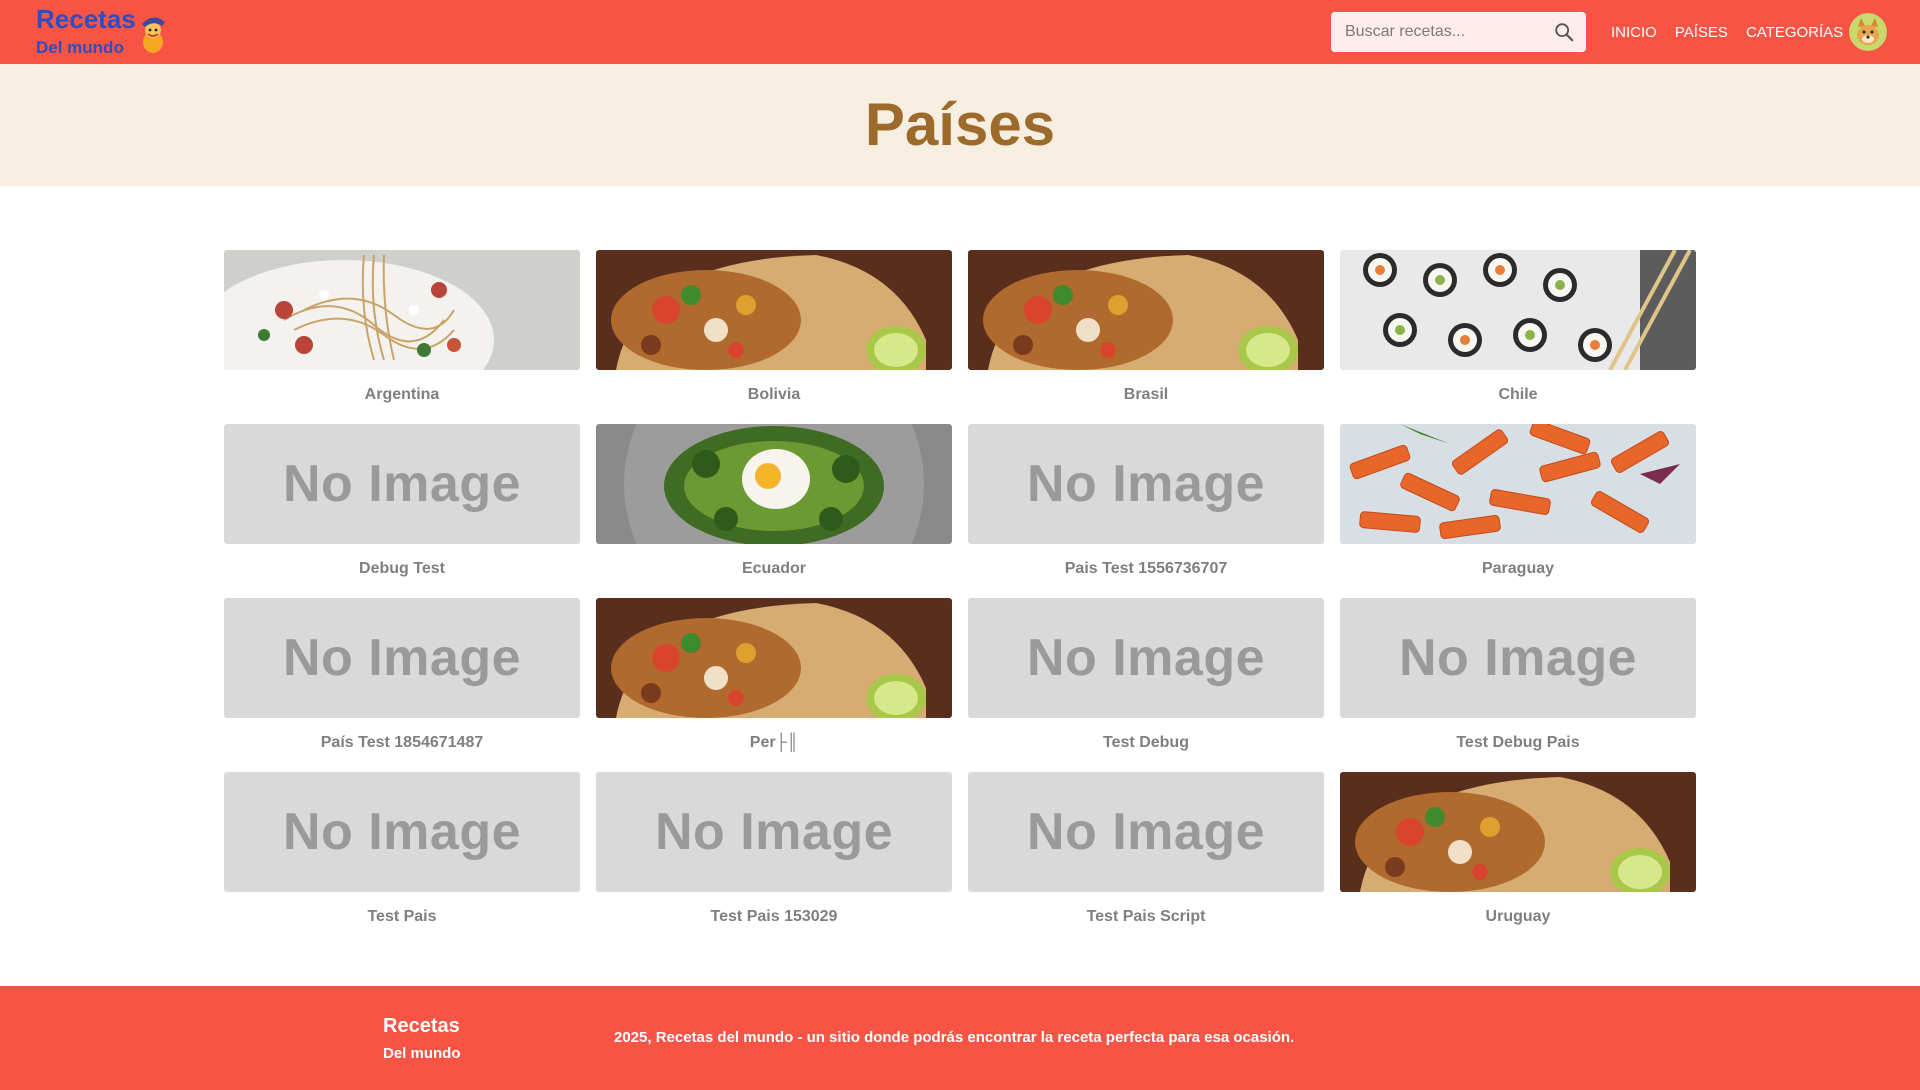 This screenshot has width=1920, height=1090. I want to click on country-name: Per├║, so click(774, 742).